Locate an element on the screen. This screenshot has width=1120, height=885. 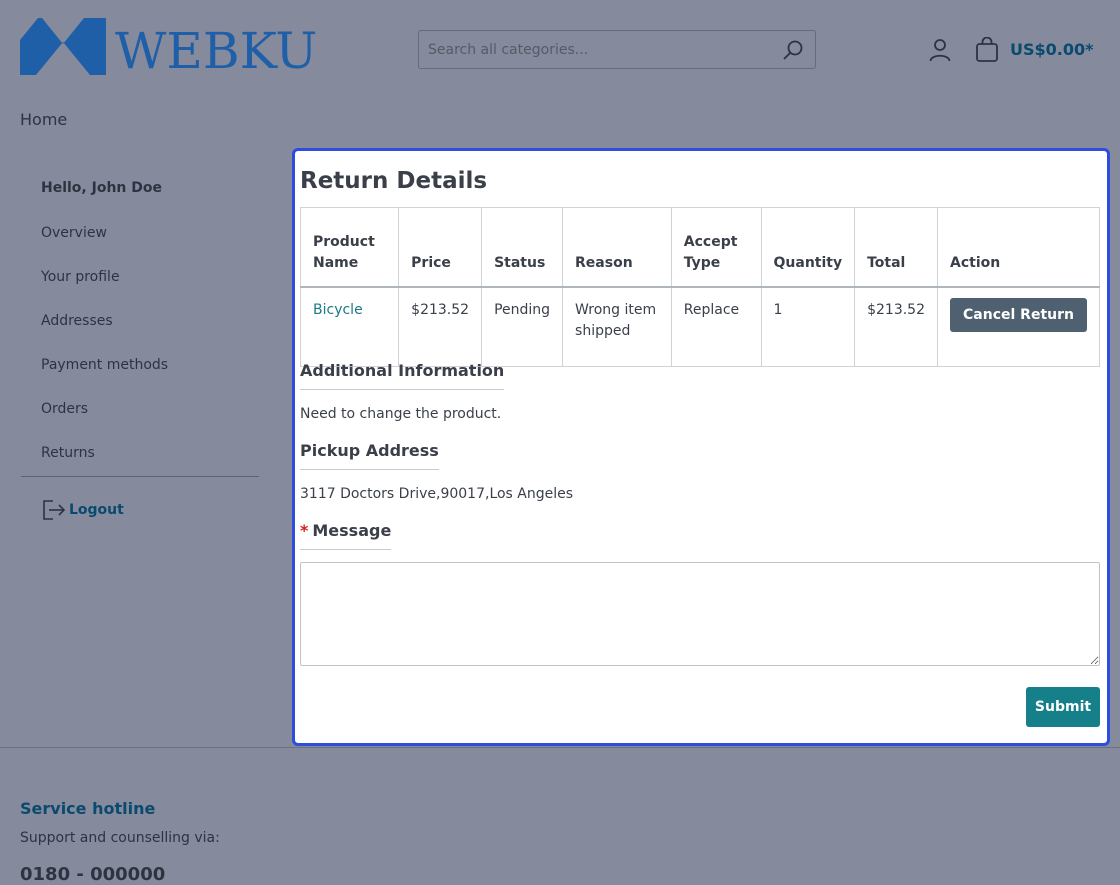
sidebar-divider is located at coordinates (140, 476).